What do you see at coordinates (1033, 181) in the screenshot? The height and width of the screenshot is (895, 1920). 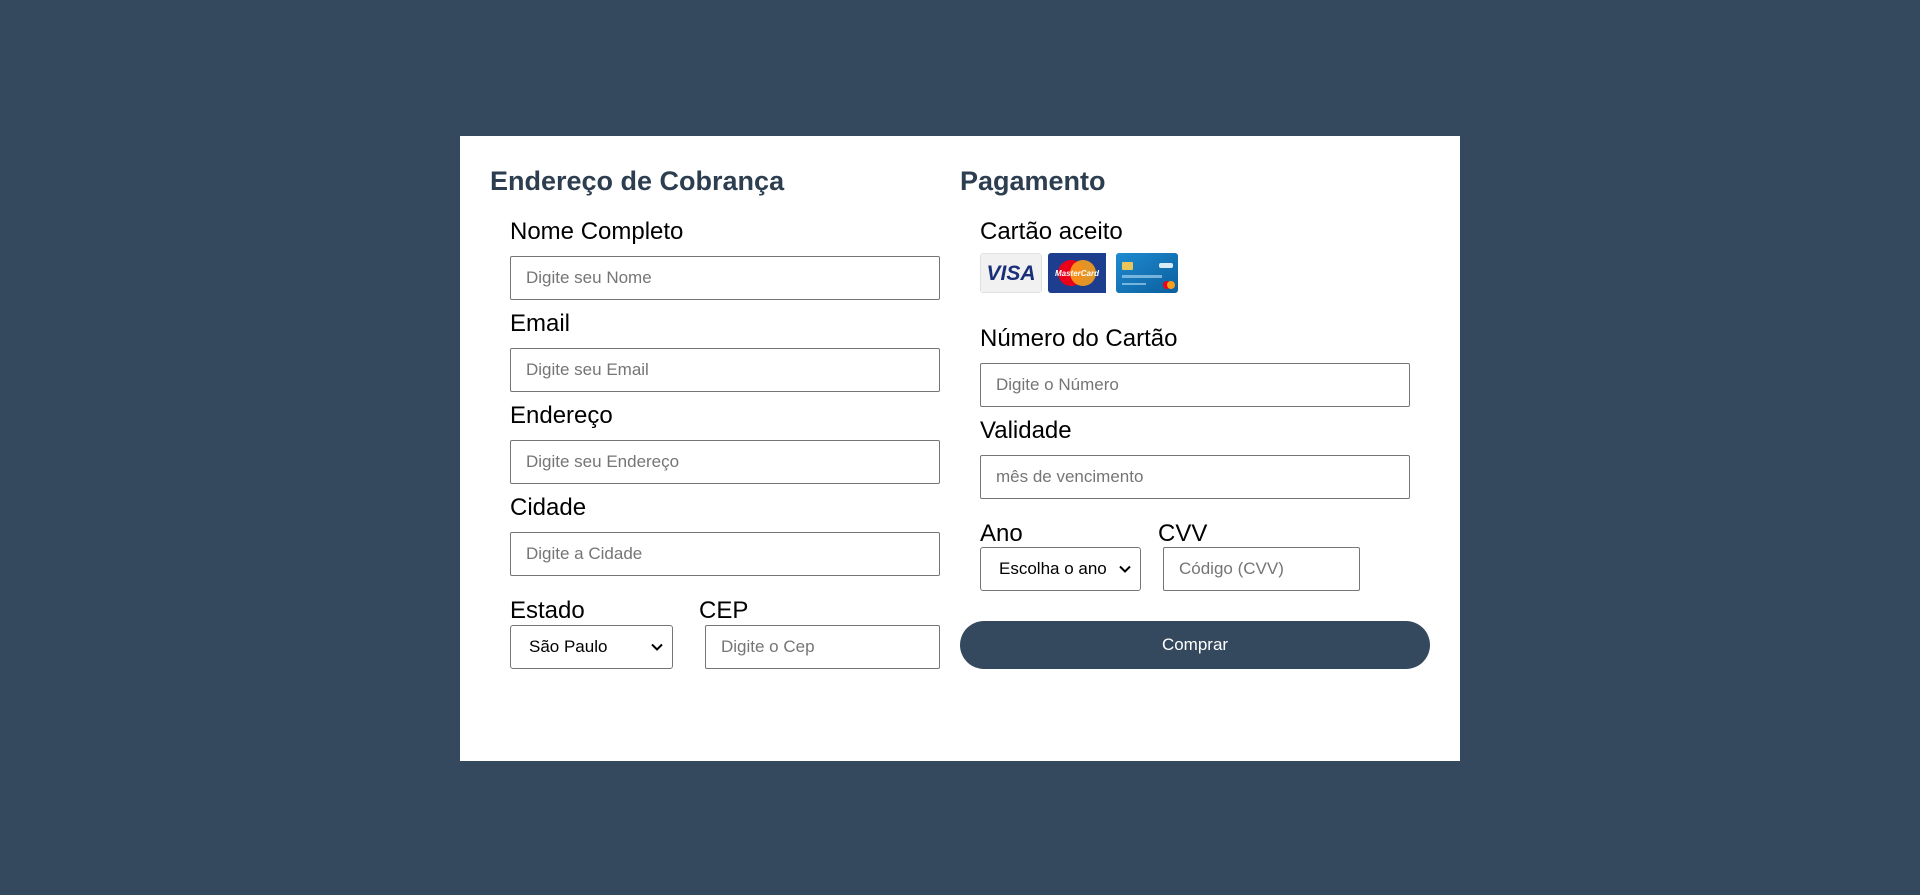 I see `payment-title: Pagamento` at bounding box center [1033, 181].